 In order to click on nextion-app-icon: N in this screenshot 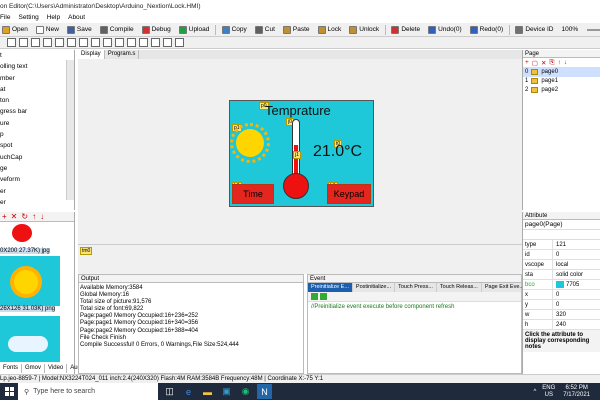, I will do `click(264, 391)`.